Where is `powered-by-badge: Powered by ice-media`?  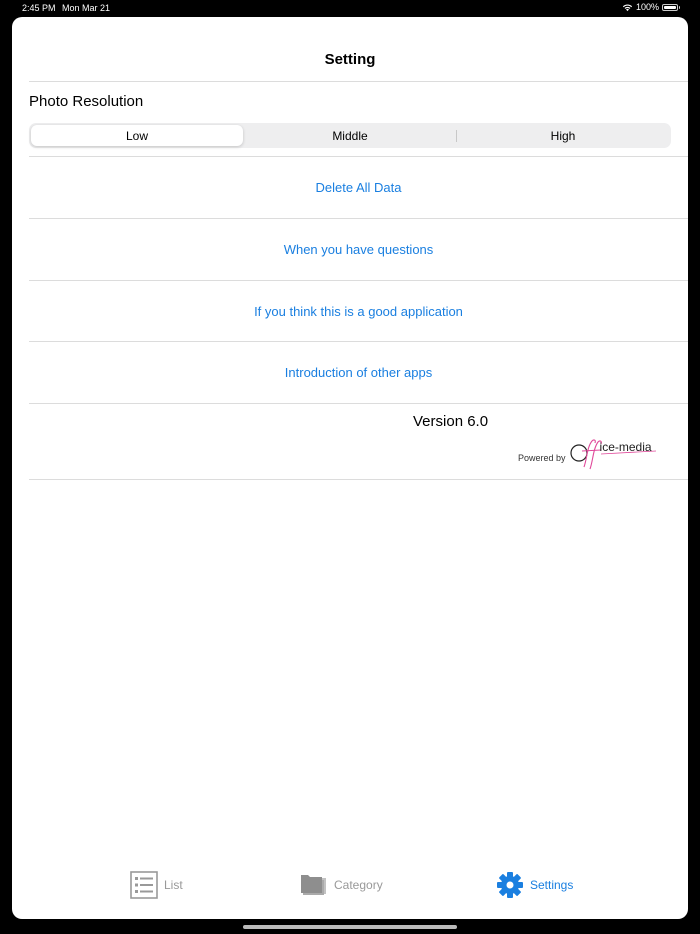 powered-by-badge: Powered by ice-media is located at coordinates (589, 454).